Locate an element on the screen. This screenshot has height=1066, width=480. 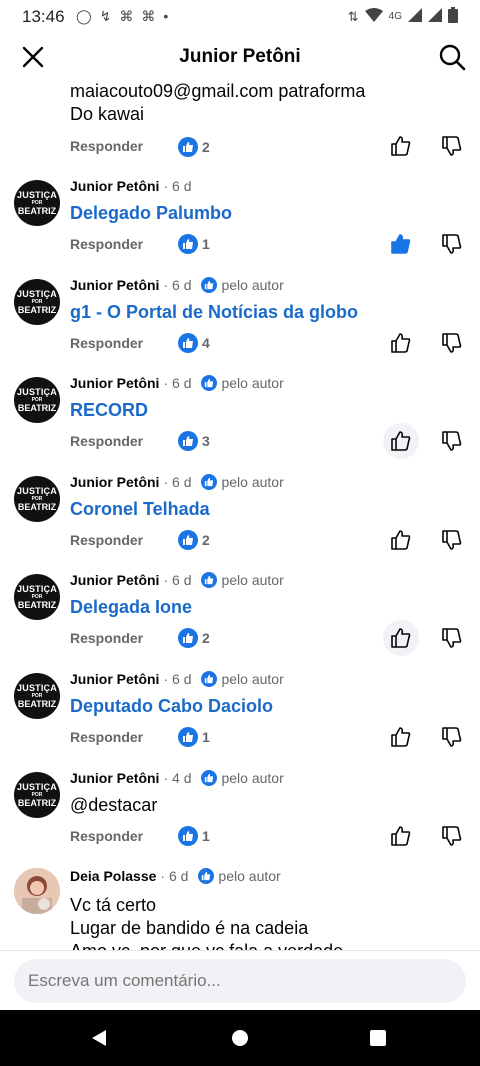
home-nav-button is located at coordinates (240, 1038).